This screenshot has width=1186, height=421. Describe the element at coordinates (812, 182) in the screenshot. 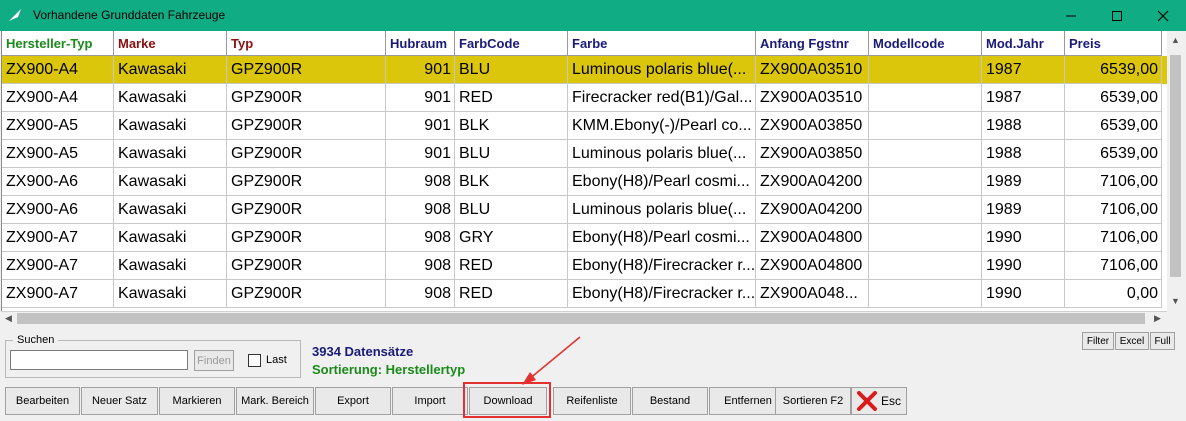

I see `cell-frame-number-start: ZX900A04200` at that location.